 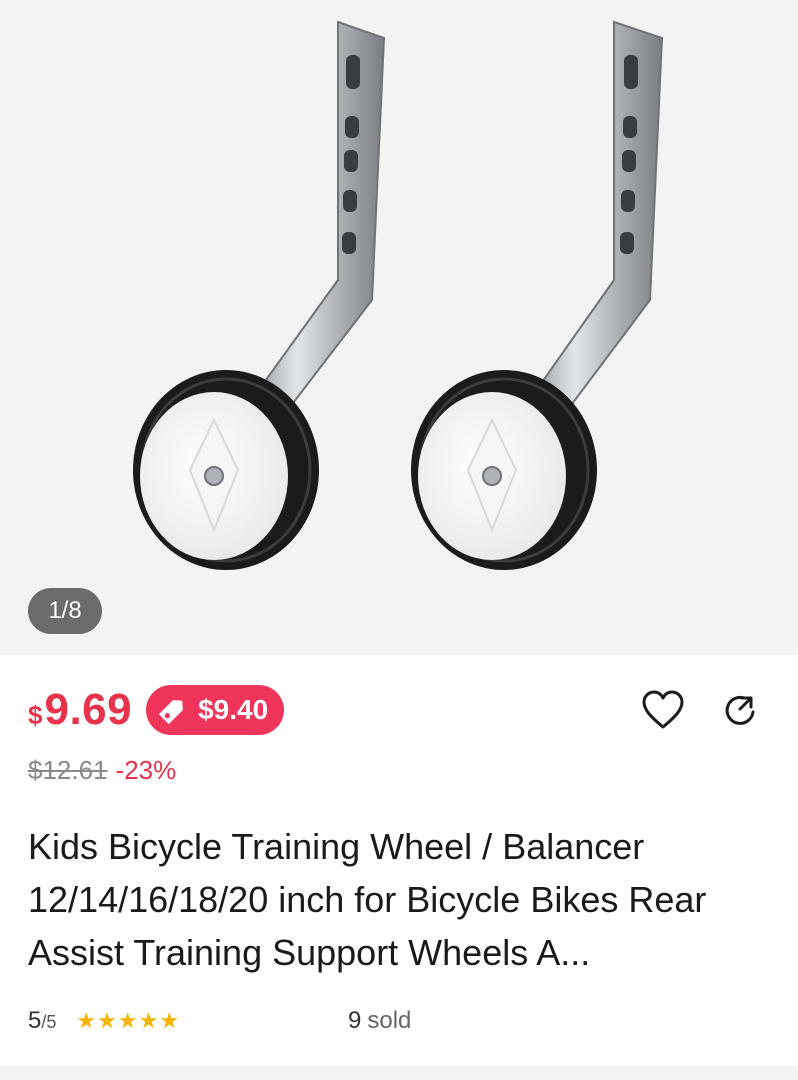 I want to click on sold-count: 9 sold, so click(x=379, y=1021).